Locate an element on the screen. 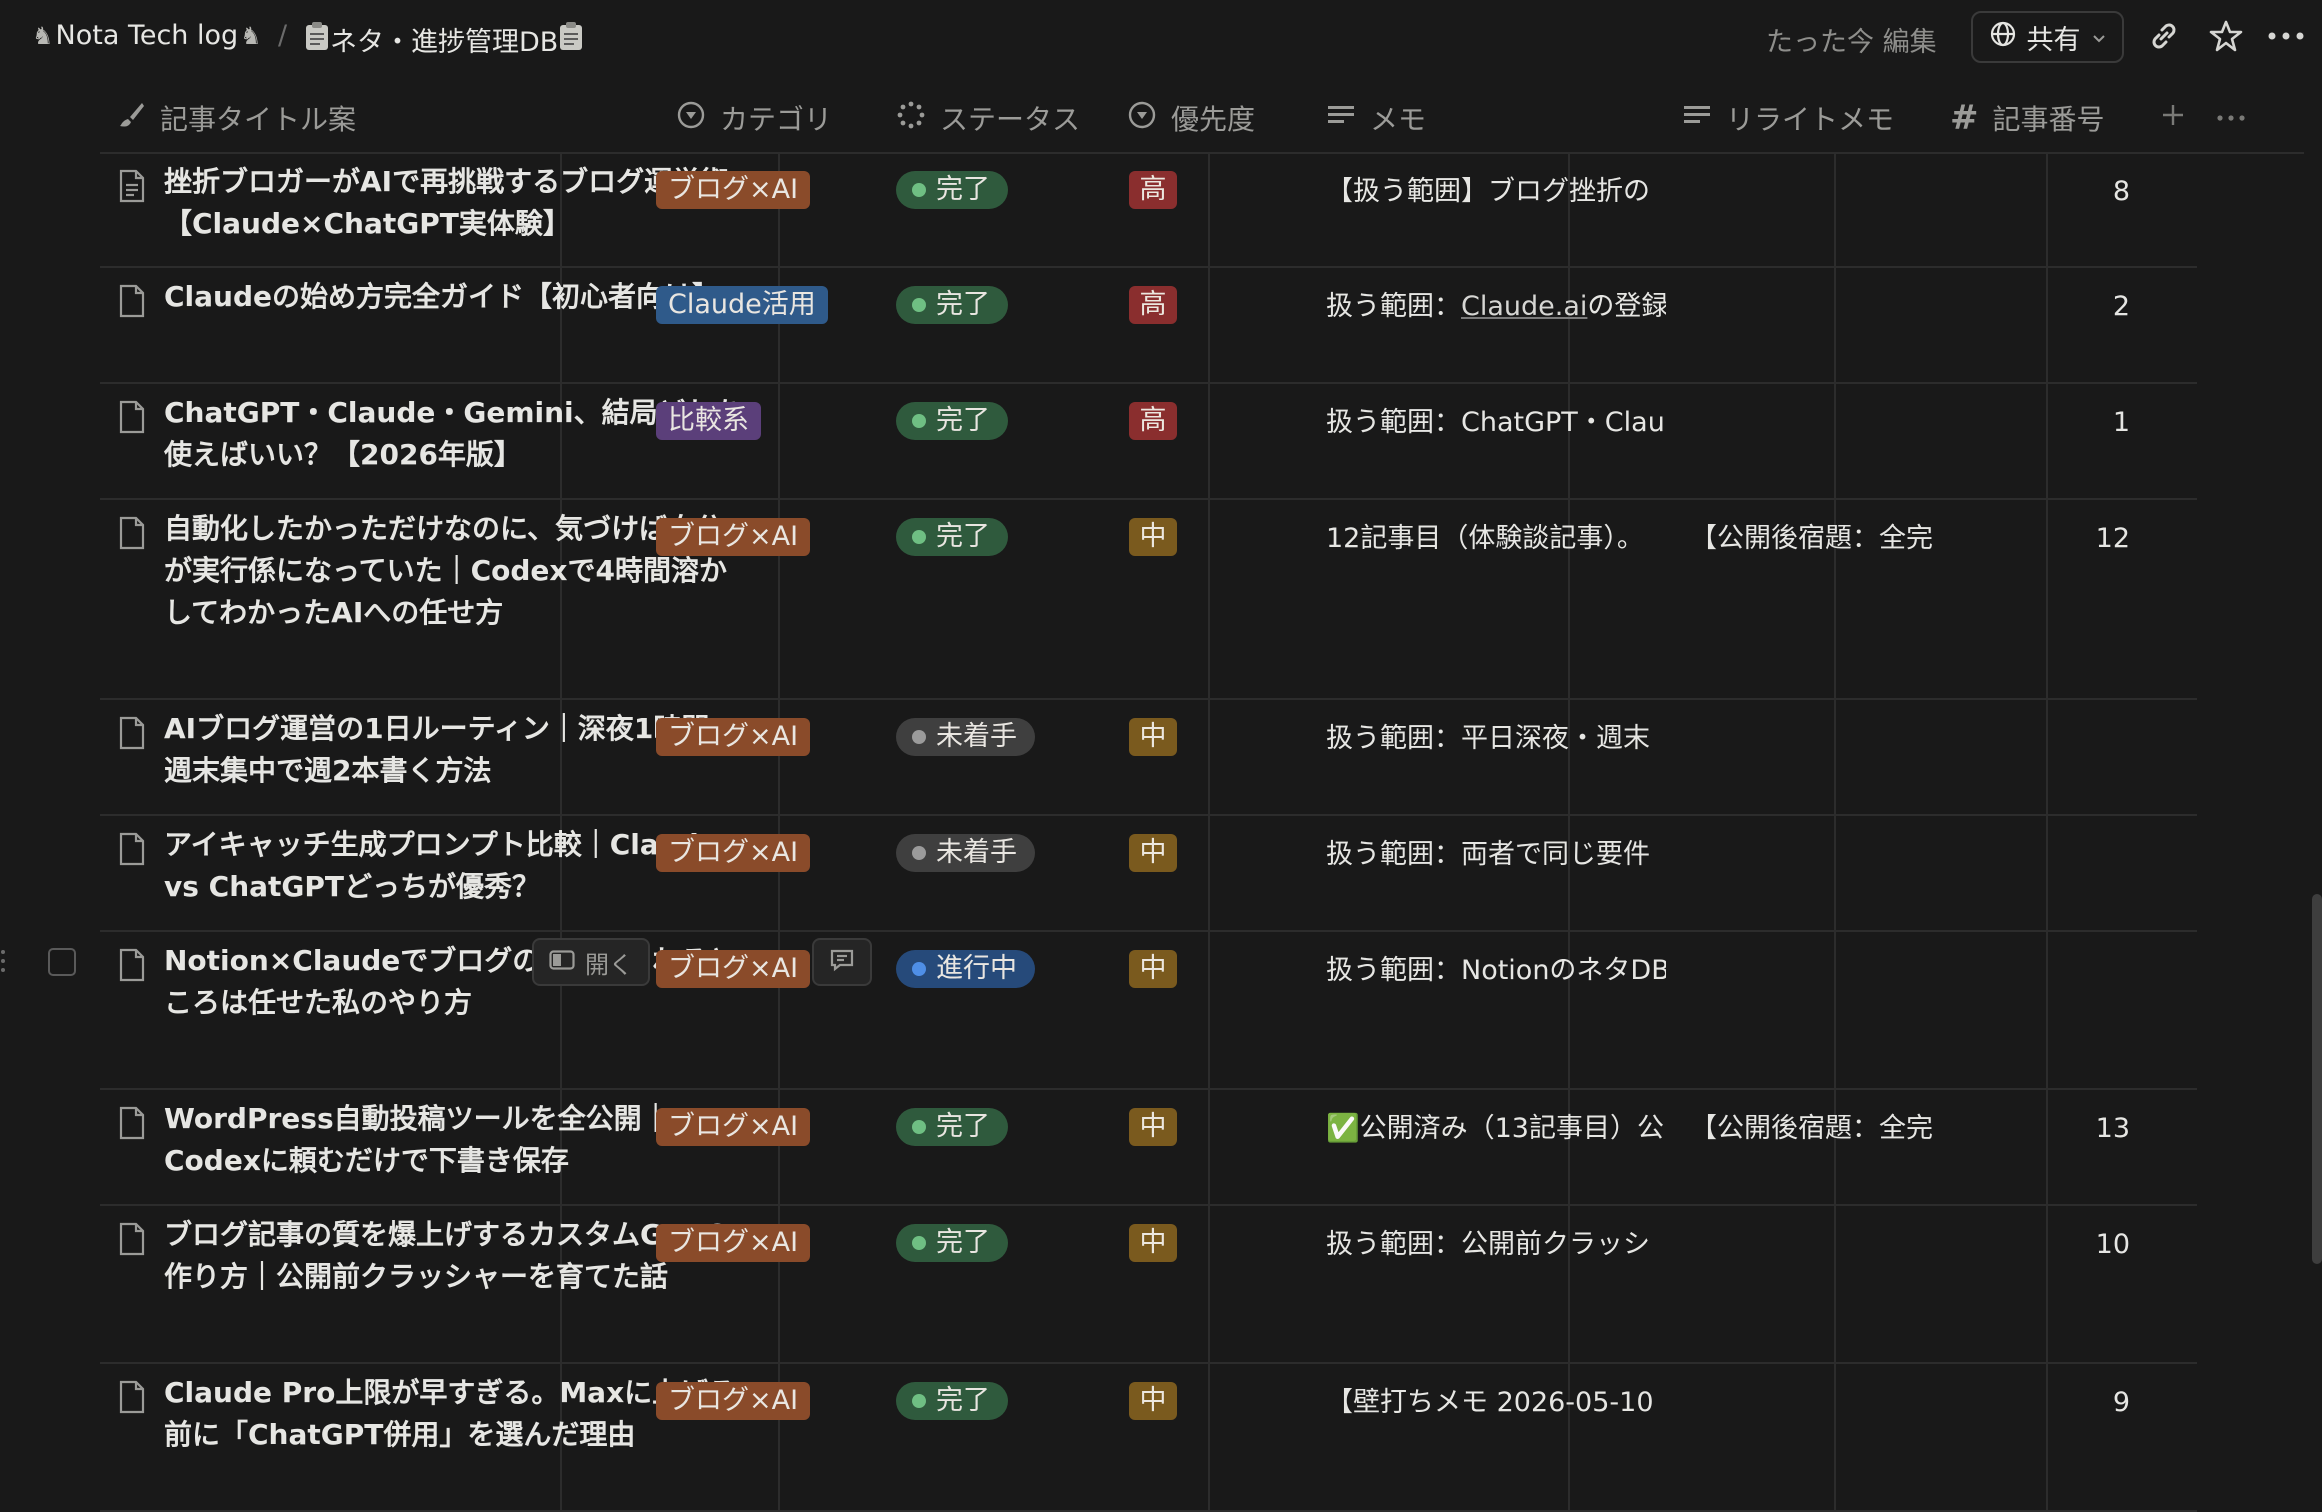 This screenshot has width=2322, height=1512. category-tag: 比較系 is located at coordinates (708, 421).